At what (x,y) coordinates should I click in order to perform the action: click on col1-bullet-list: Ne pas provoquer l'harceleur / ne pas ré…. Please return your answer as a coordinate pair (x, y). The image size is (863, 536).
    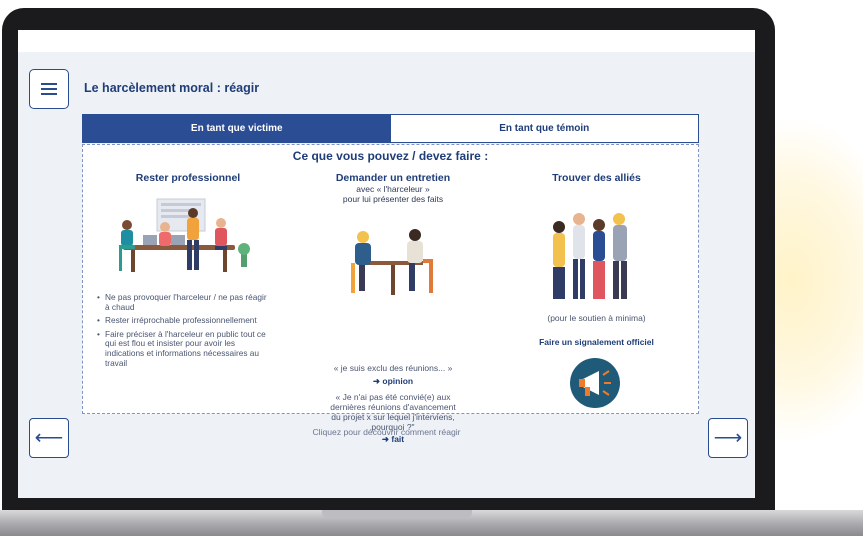
    Looking at the image, I should click on (184, 332).